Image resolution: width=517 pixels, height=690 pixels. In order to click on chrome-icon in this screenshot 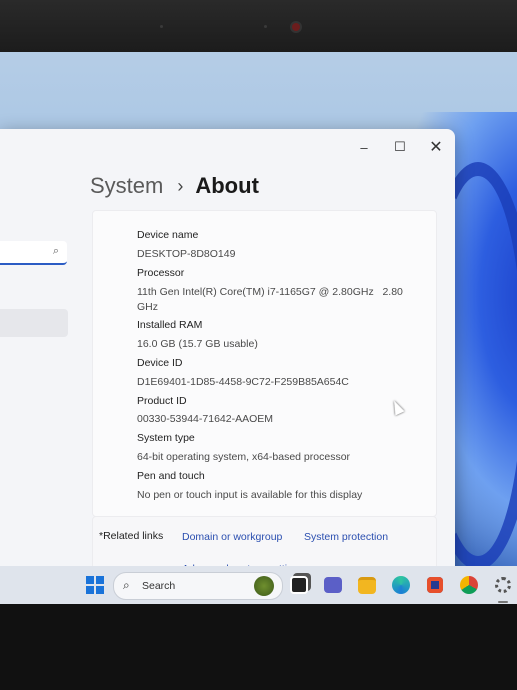, I will do `click(469, 585)`.